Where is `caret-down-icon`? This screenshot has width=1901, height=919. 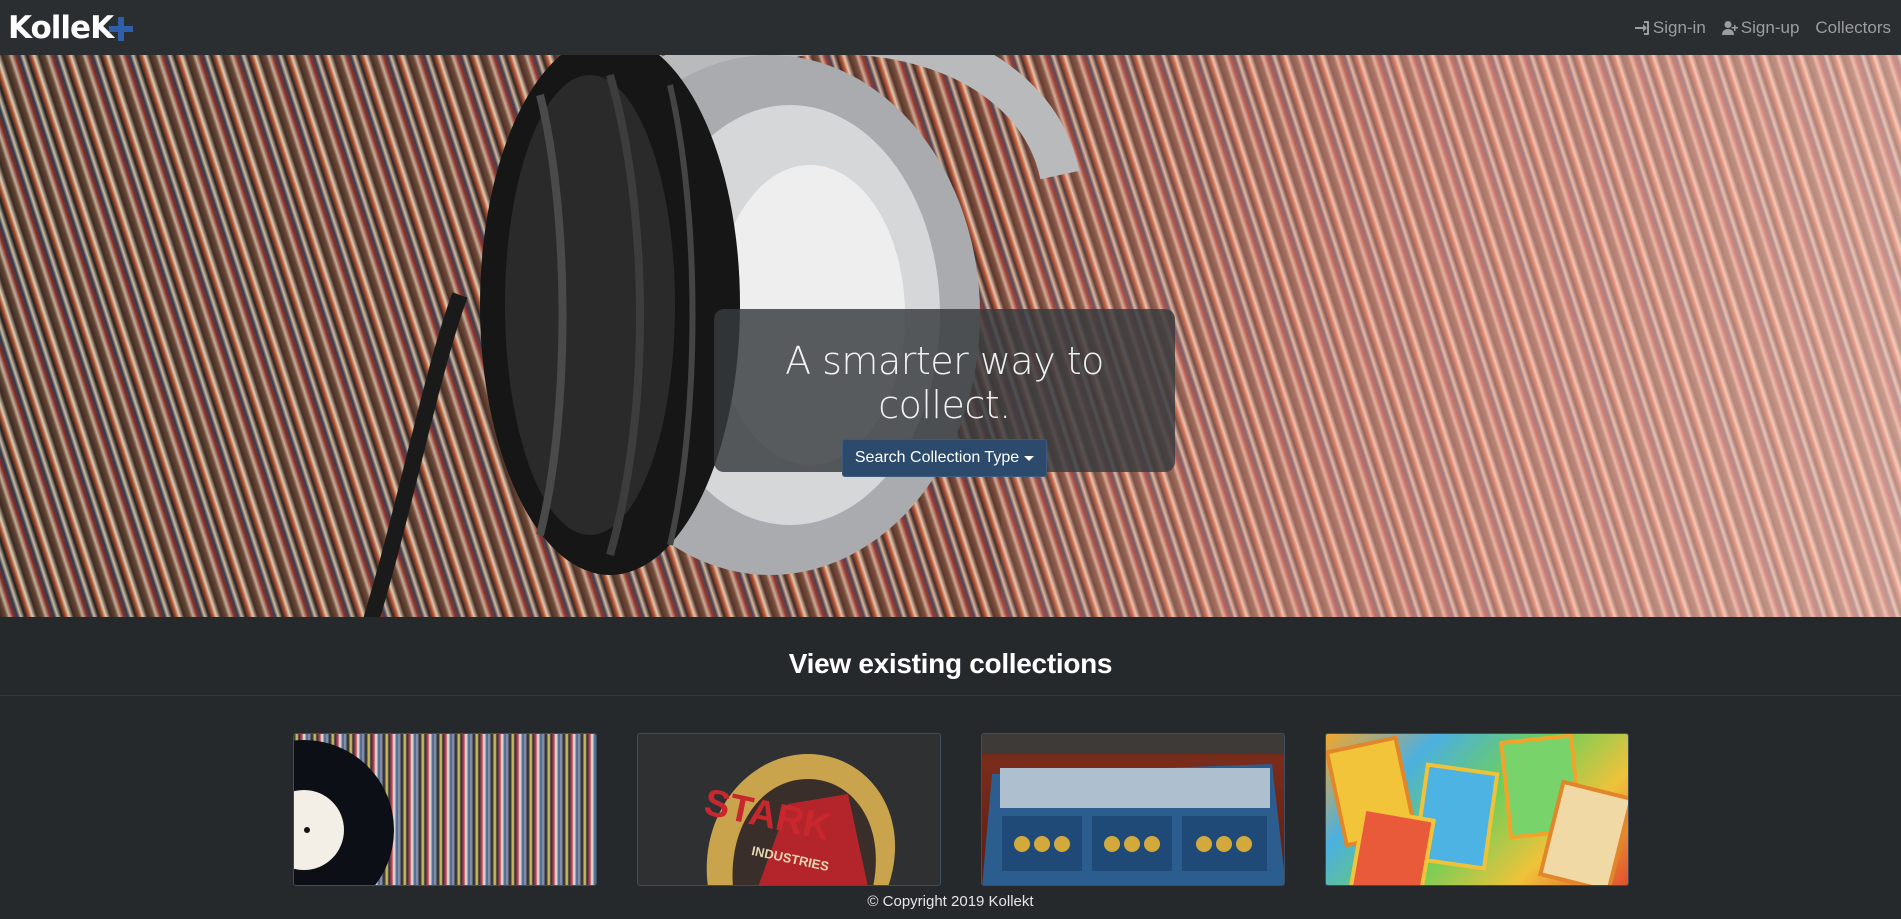
caret-down-icon is located at coordinates (1029, 458).